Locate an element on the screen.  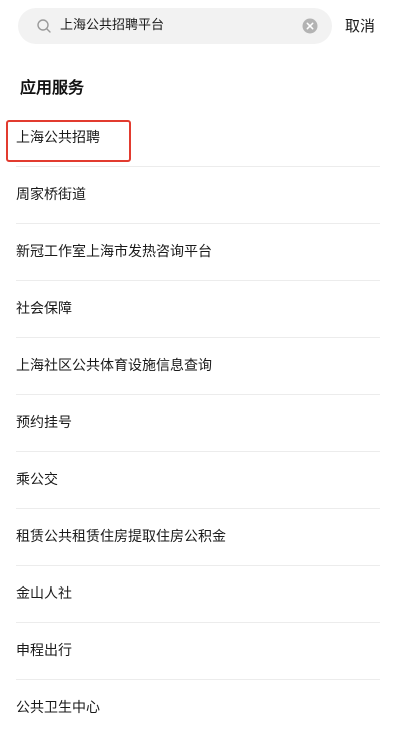
search-input: 上海公共招聘平台 is located at coordinates (112, 26).